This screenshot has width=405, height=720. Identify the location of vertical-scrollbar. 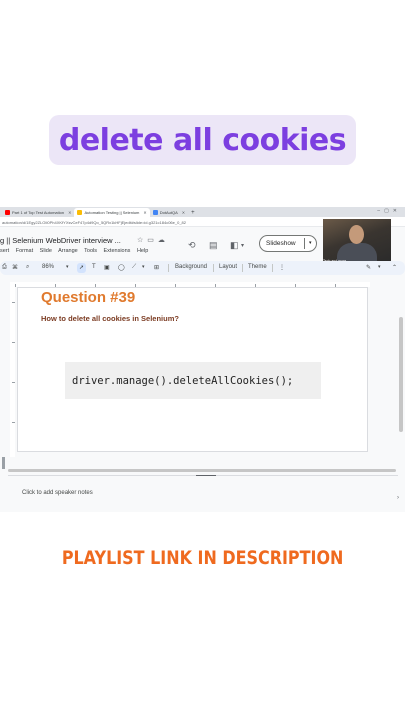
(401, 374).